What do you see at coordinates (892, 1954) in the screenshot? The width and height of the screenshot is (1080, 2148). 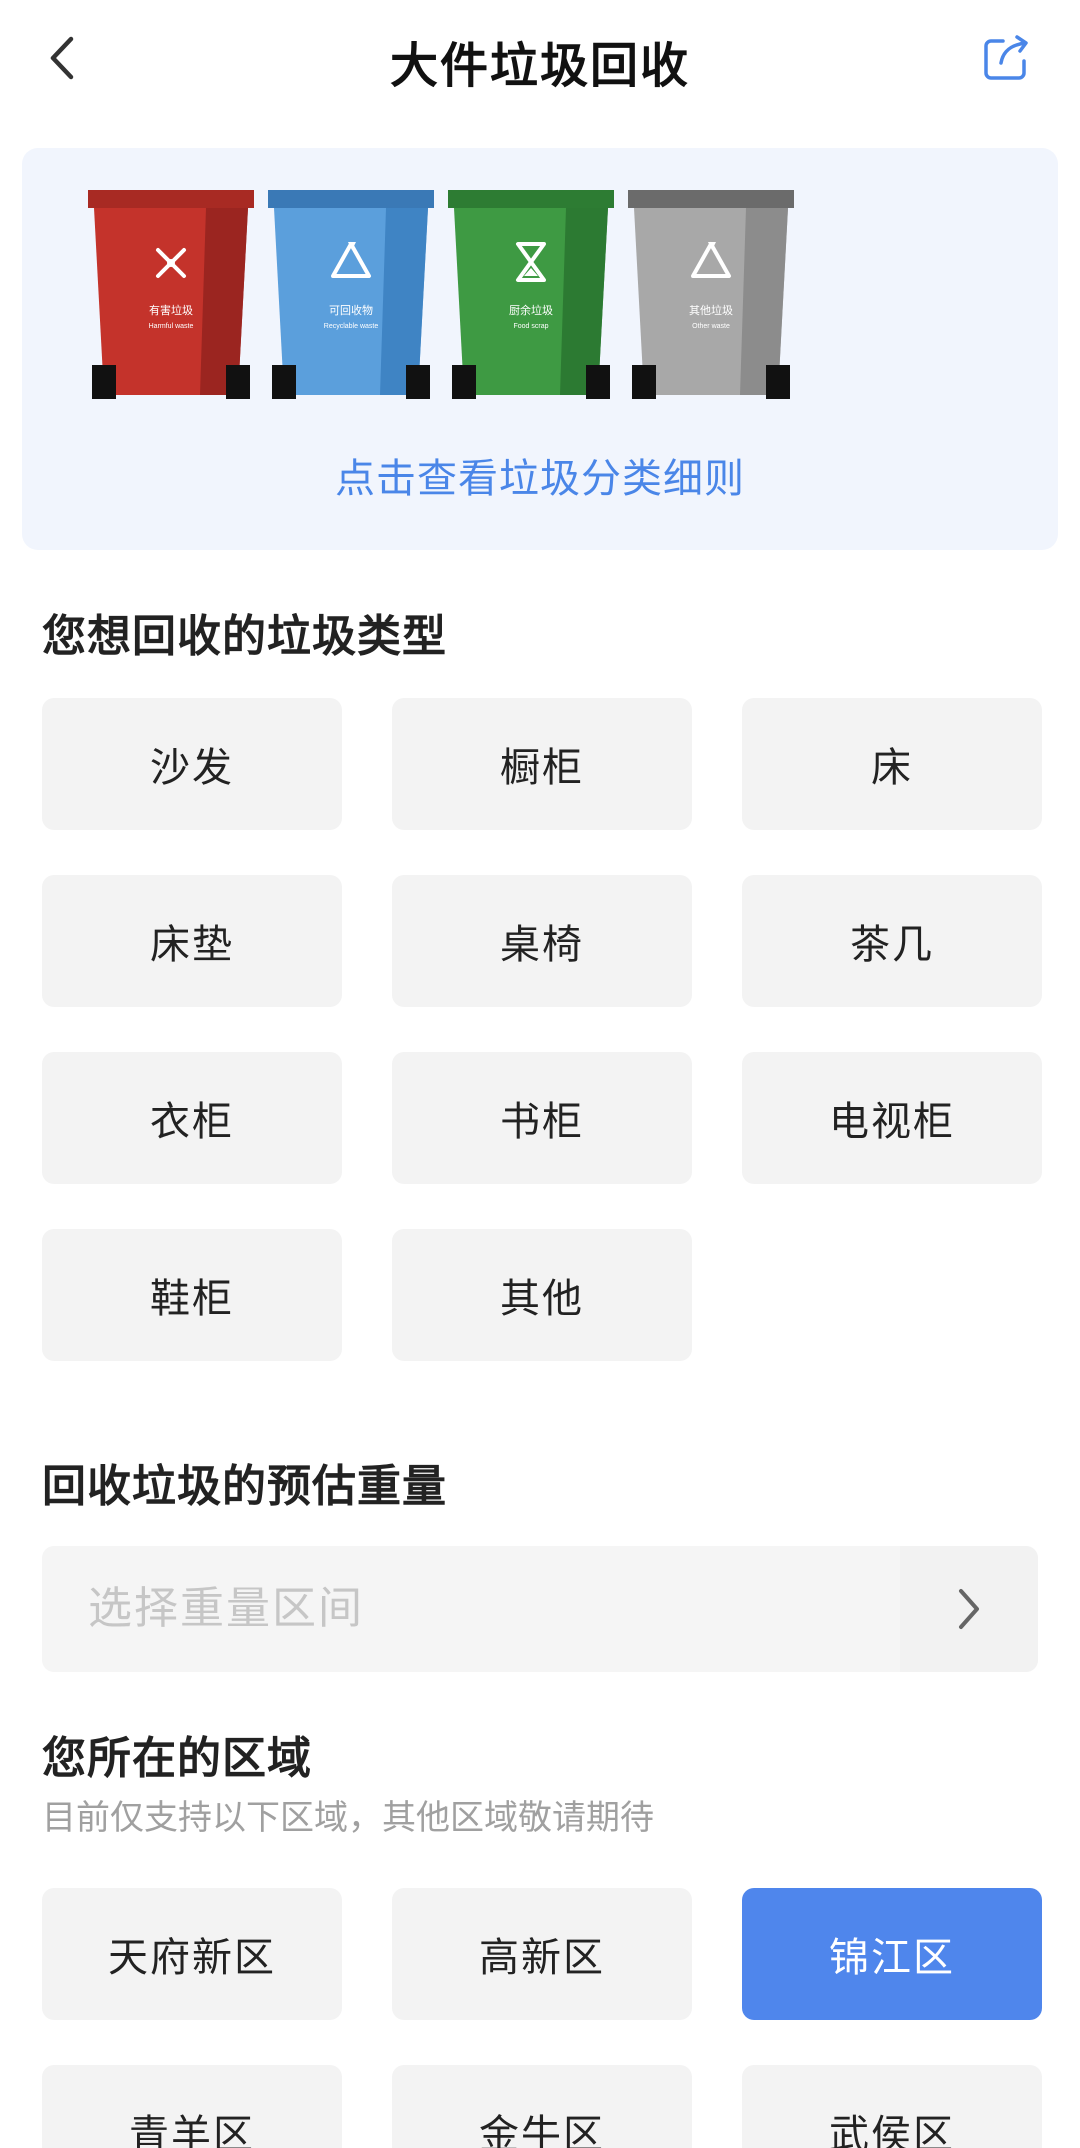 I see `region-chip: 锦江区` at bounding box center [892, 1954].